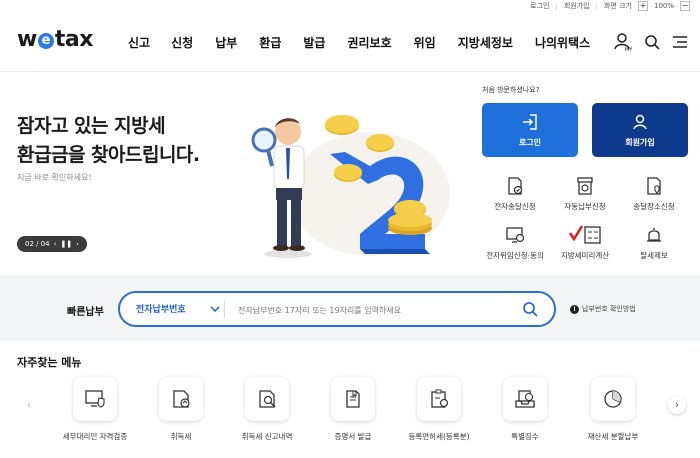  I want to click on quick-label: 지방세미리계산, so click(585, 255).